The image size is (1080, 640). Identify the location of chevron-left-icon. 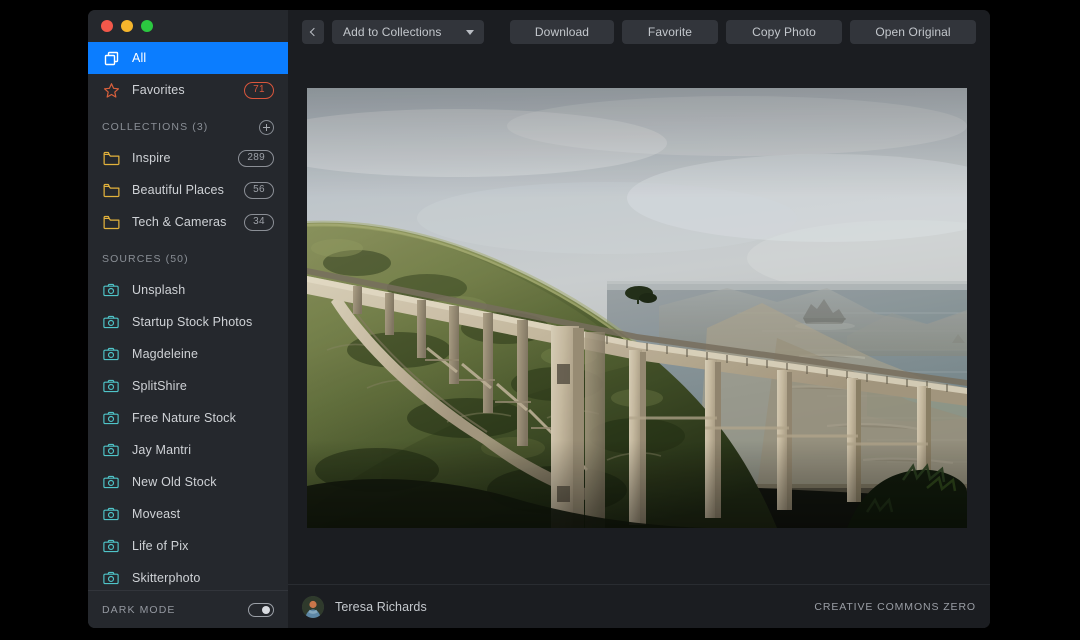
(314, 32).